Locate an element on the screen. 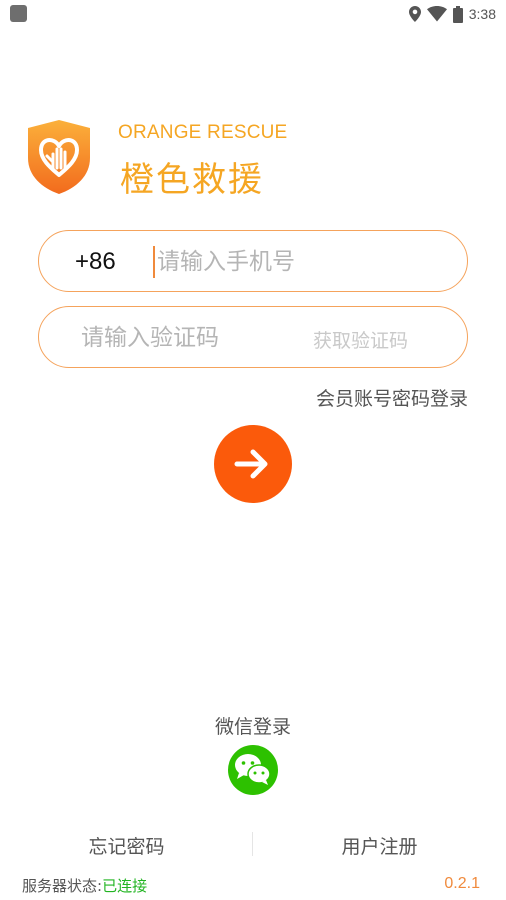  phone-field: +86 is located at coordinates (253, 261).